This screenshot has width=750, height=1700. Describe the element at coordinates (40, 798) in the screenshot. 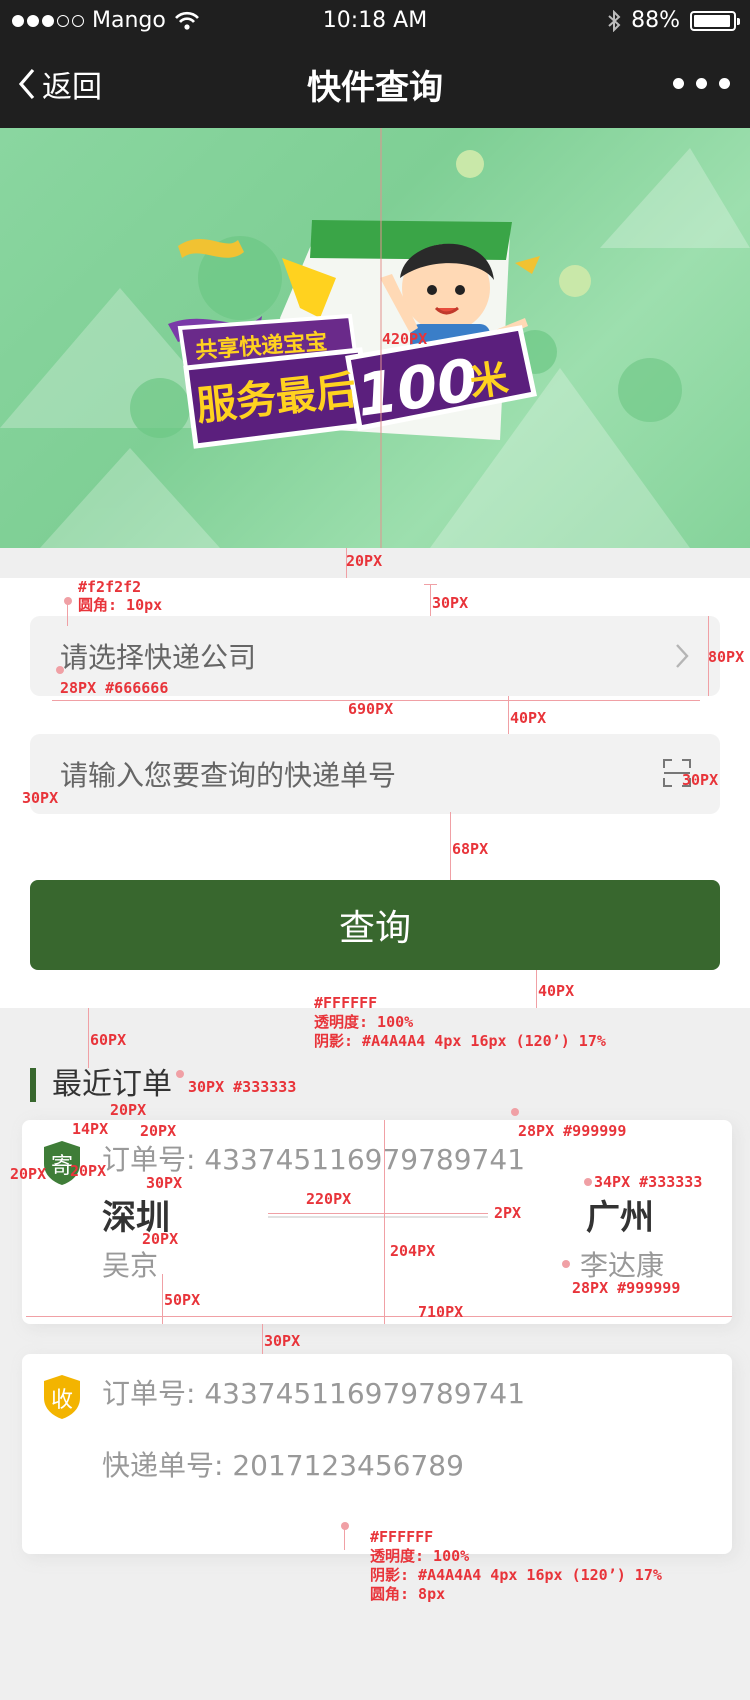

I see `annotation-side-margin: 30PX` at that location.